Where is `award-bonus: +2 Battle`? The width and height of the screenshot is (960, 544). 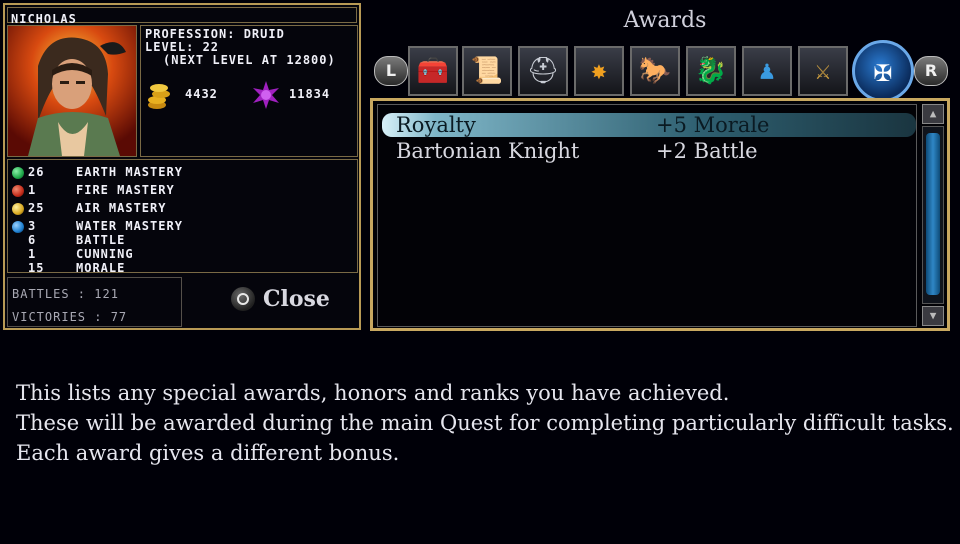 award-bonus: +2 Battle is located at coordinates (707, 151).